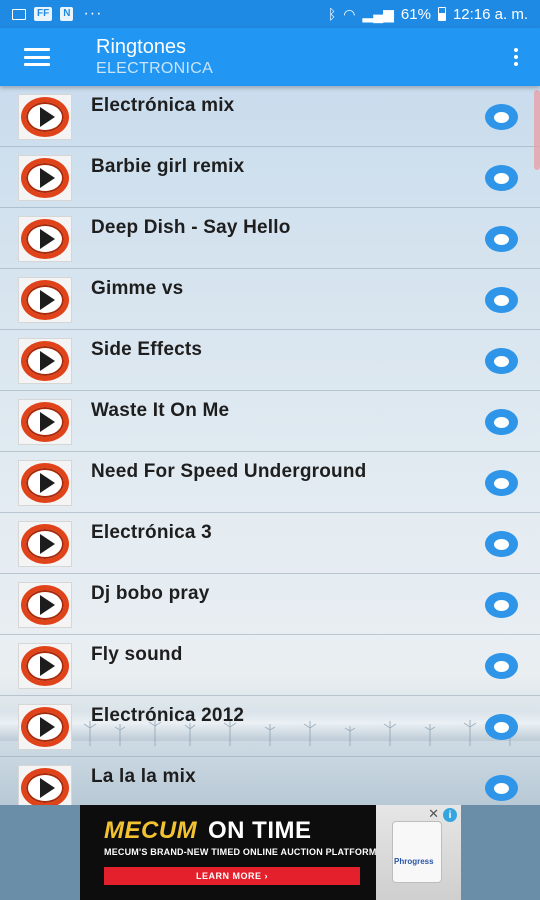 The image size is (540, 900). I want to click on status-right: ᛒ ◠ ▂▄▆ 61% 12:16 a. m., so click(428, 14).